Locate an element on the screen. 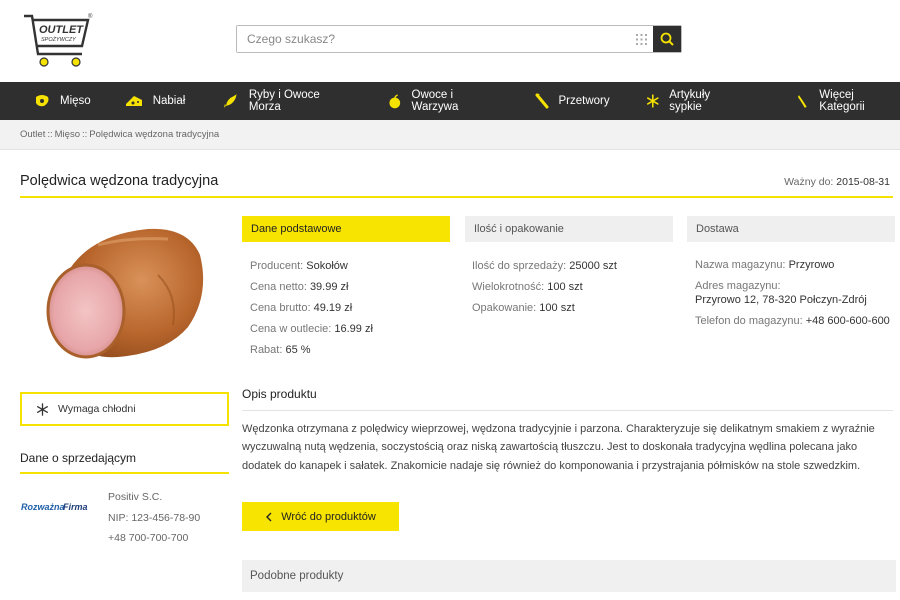 The width and height of the screenshot is (900, 600). info-row-gross-price: Cena brutto: 49.19 zł is located at coordinates (311, 308).